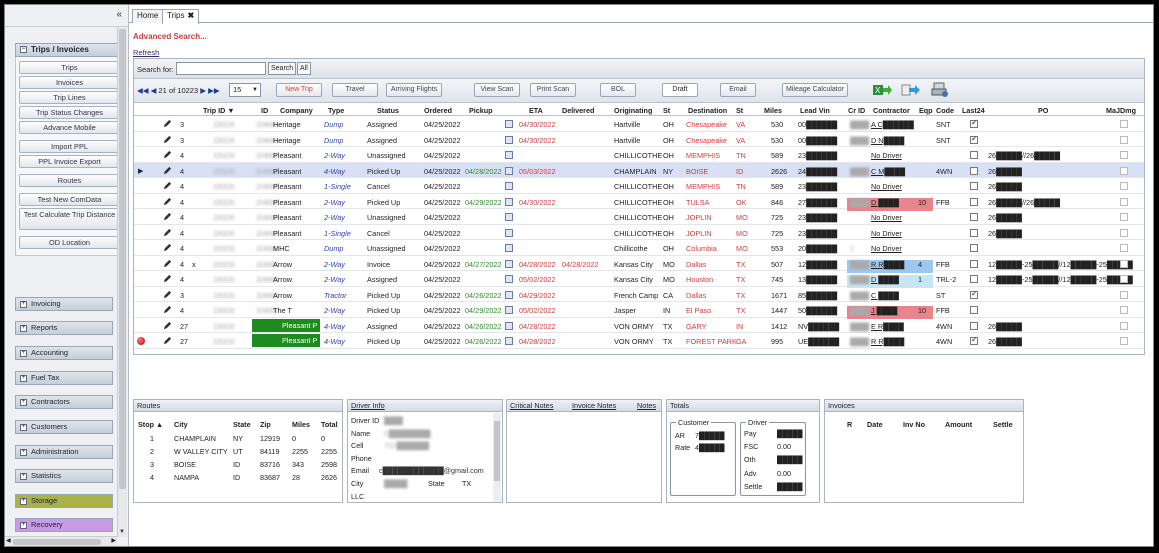 The height and width of the screenshot is (553, 1159). Describe the element at coordinates (973, 110) in the screenshot. I see `col-header: Last24` at that location.